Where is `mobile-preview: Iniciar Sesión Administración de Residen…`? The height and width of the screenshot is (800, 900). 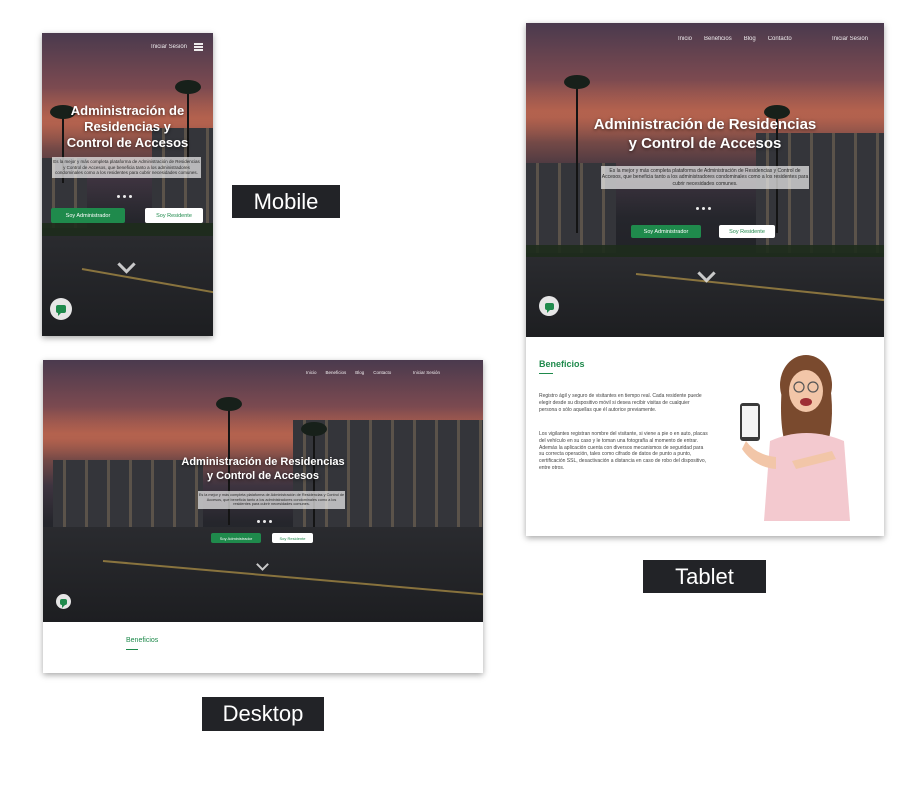 mobile-preview: Iniciar Sesión Administración de Residen… is located at coordinates (127, 184).